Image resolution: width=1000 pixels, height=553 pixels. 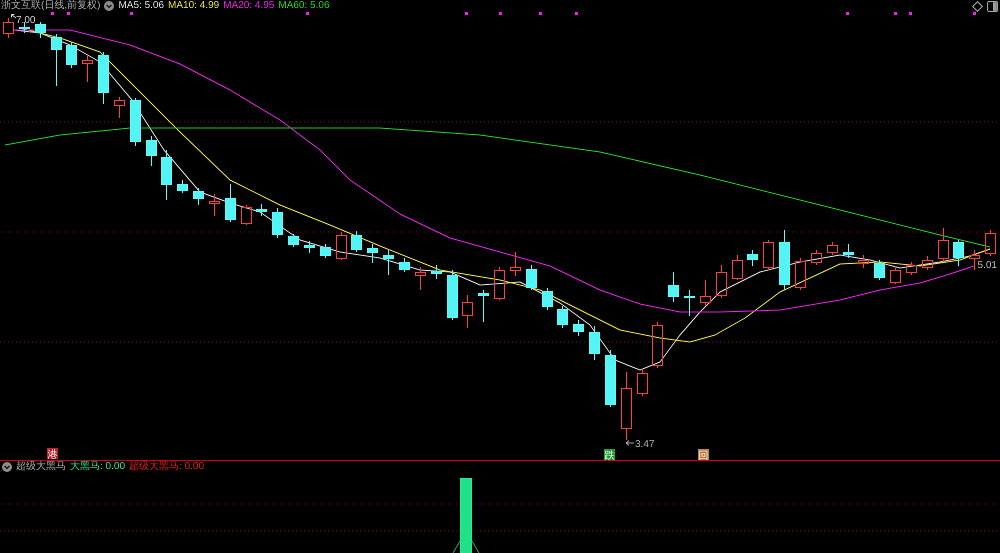 What do you see at coordinates (41, 467) in the screenshot?
I see `chart-title: 超级大黑马` at bounding box center [41, 467].